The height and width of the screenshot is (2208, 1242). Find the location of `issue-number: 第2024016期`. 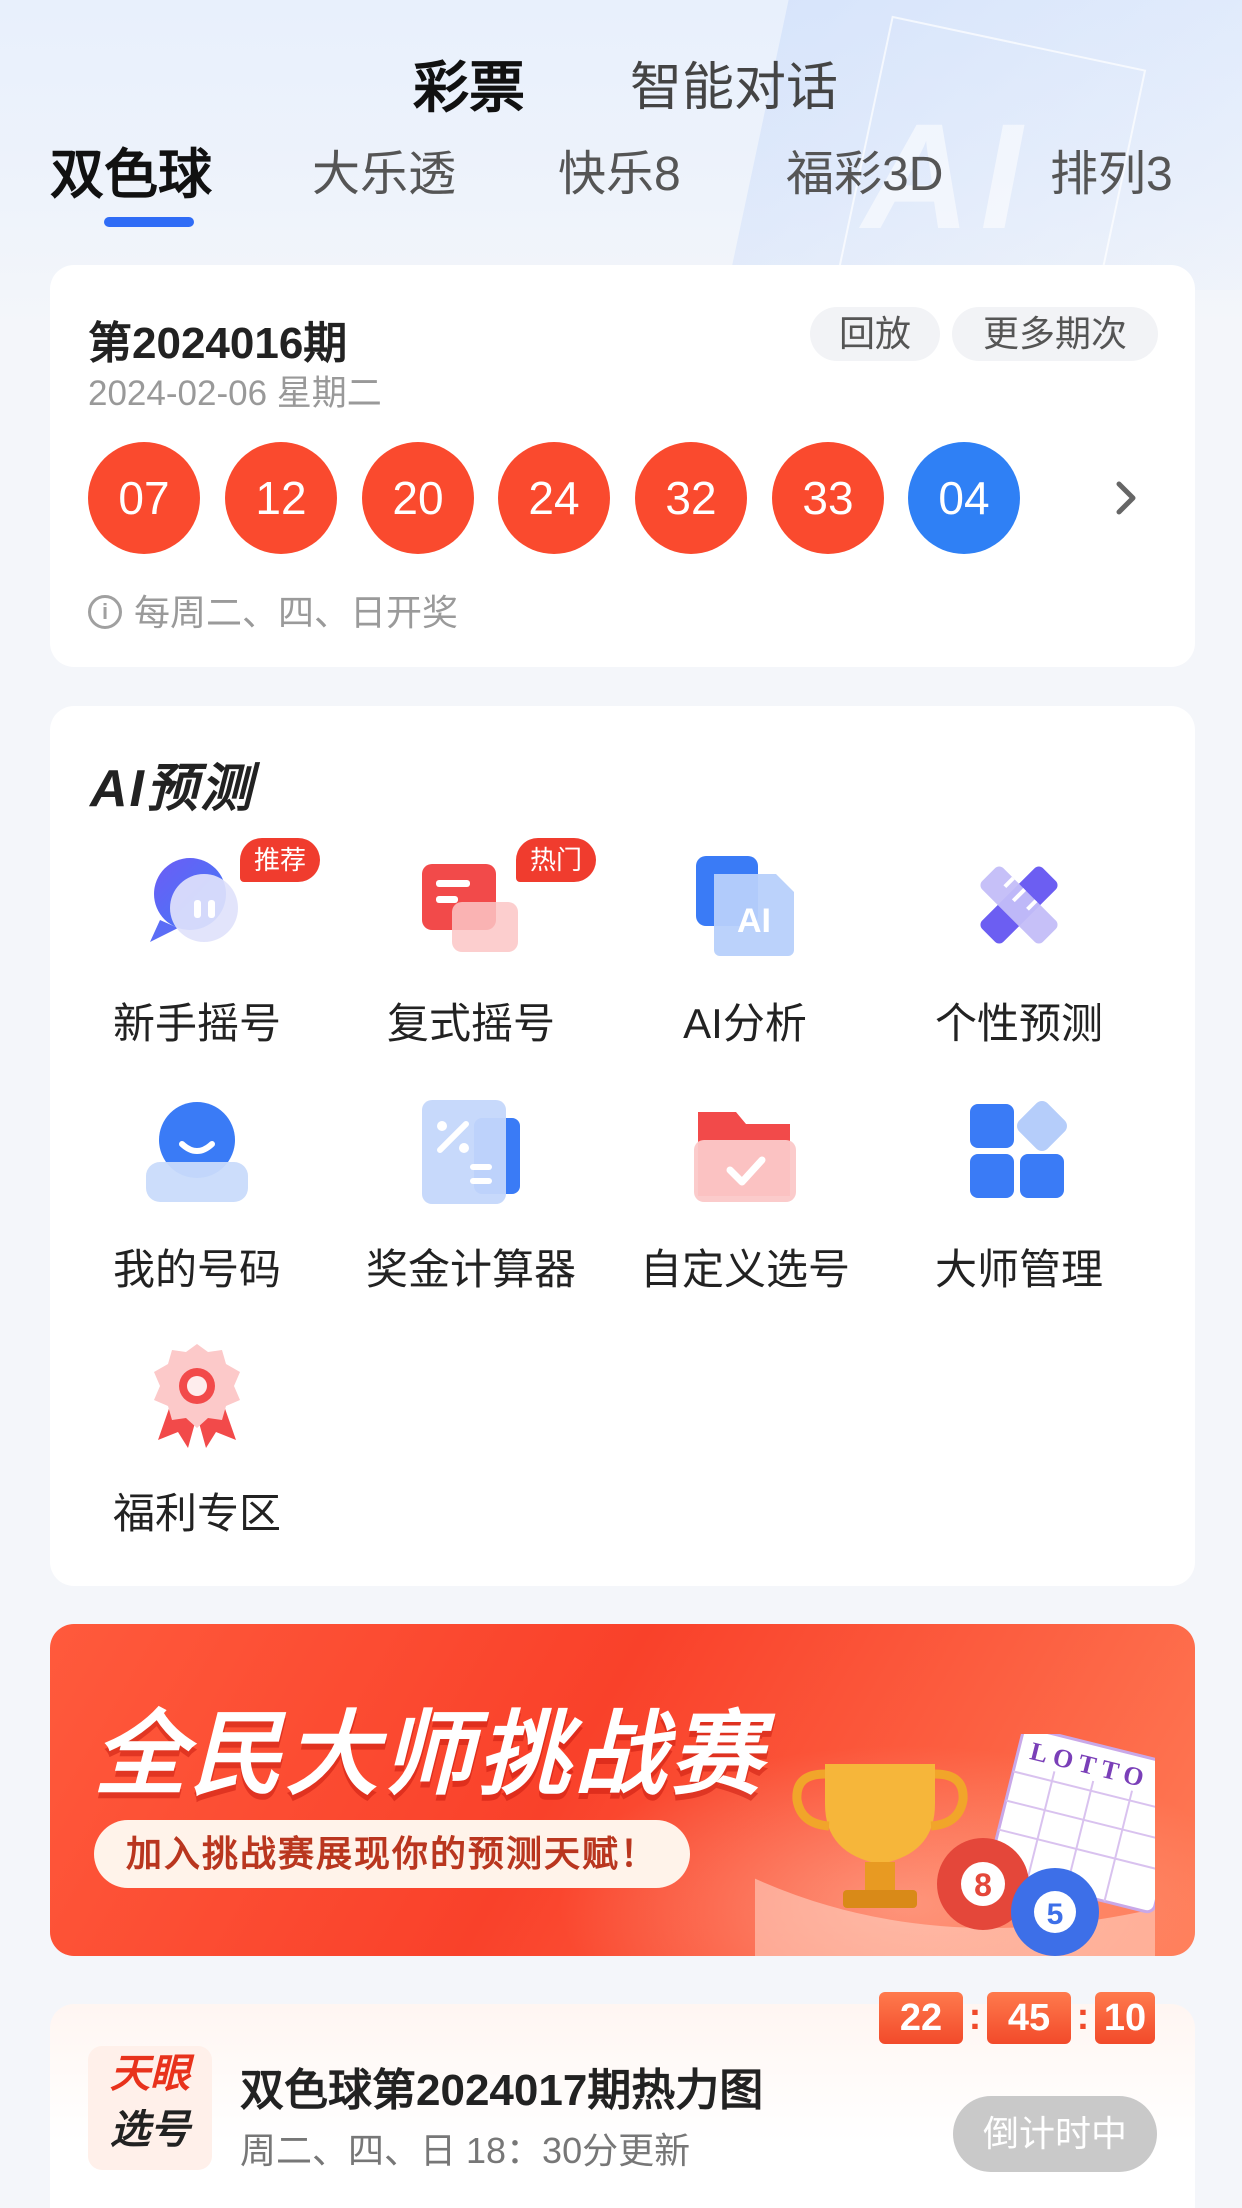

issue-number: 第2024016期 is located at coordinates (218, 343).